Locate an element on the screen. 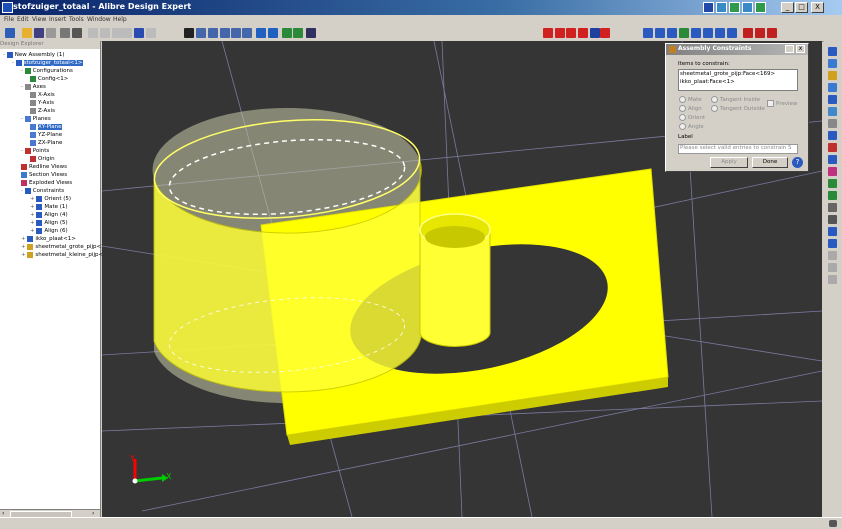  session-icon is located at coordinates (734, 7).